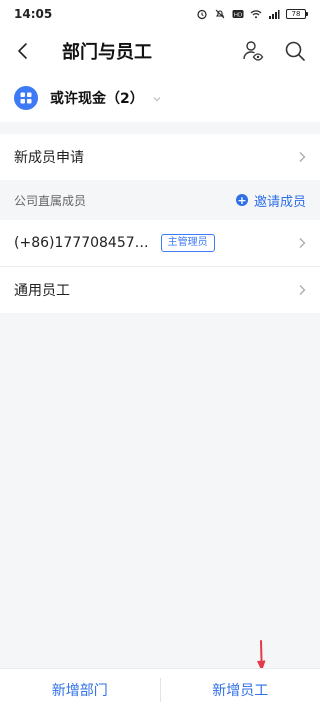  Describe the element at coordinates (280, 51) in the screenshot. I see `header-actions` at that location.